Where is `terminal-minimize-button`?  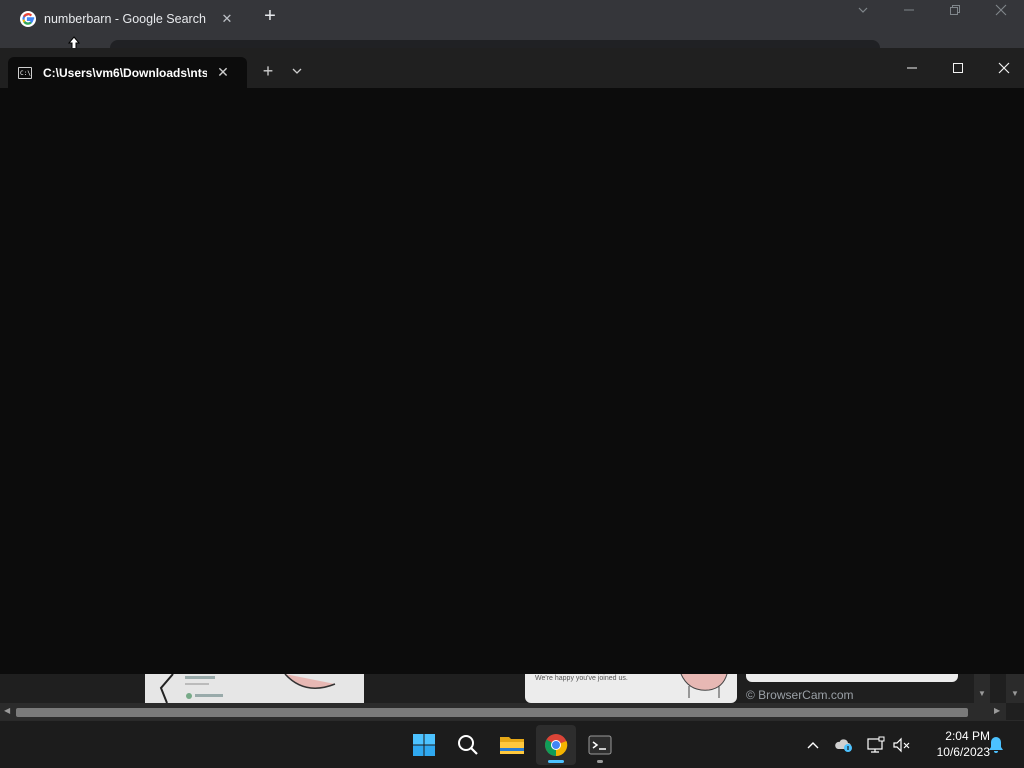
terminal-minimize-button is located at coordinates (912, 68).